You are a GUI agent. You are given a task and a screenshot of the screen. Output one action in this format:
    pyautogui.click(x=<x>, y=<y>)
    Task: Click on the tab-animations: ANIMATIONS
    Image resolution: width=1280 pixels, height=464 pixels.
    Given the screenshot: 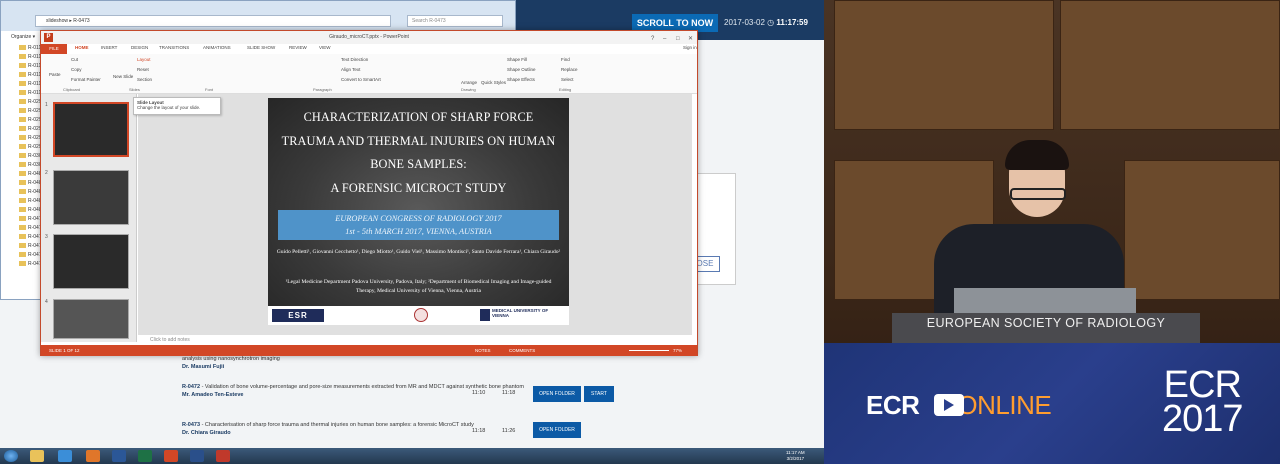 What is the action you would take?
    pyautogui.click(x=217, y=47)
    